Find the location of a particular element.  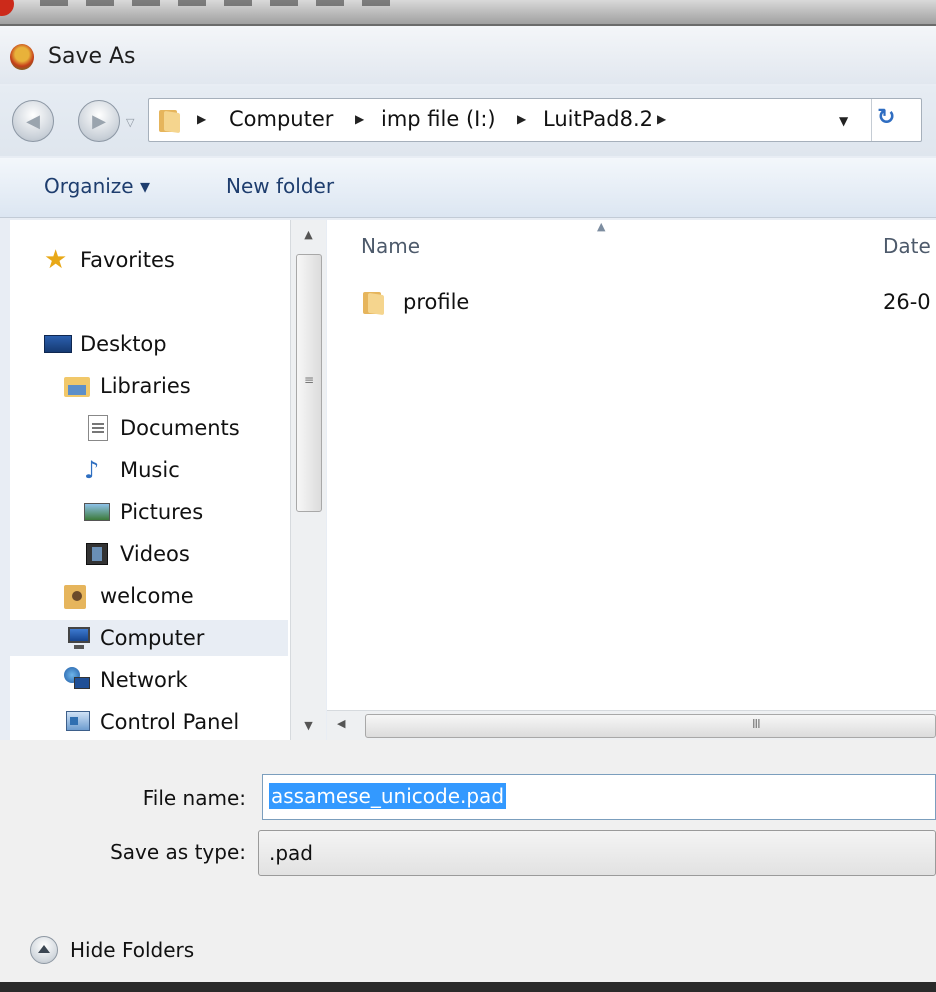

file-name-input: assamese_unicode.pad is located at coordinates (599, 797).